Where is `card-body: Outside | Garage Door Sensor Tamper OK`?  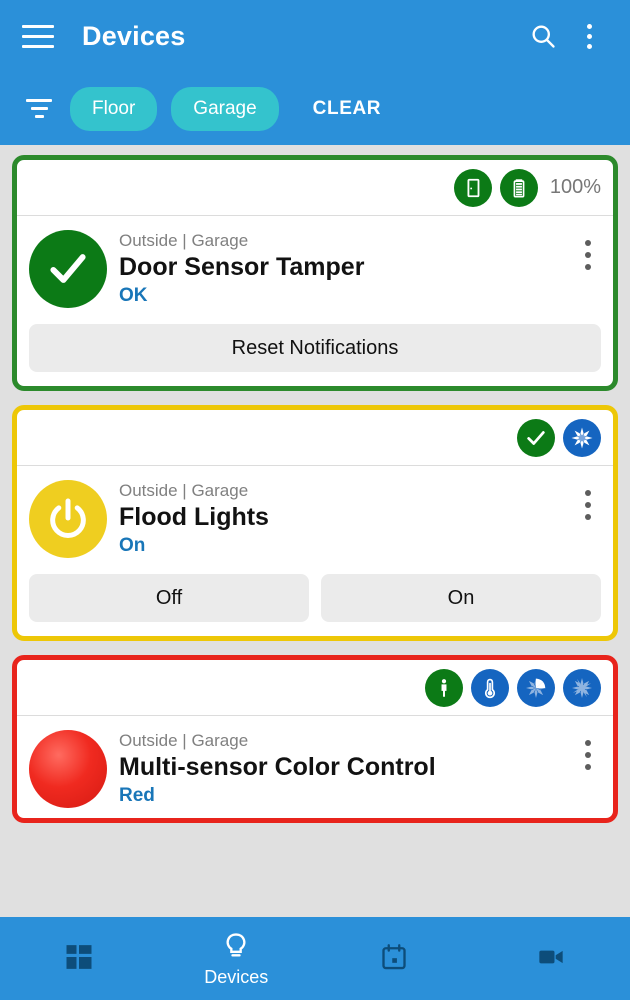
card-body: Outside | Garage Door Sensor Tamper OK is located at coordinates (315, 267).